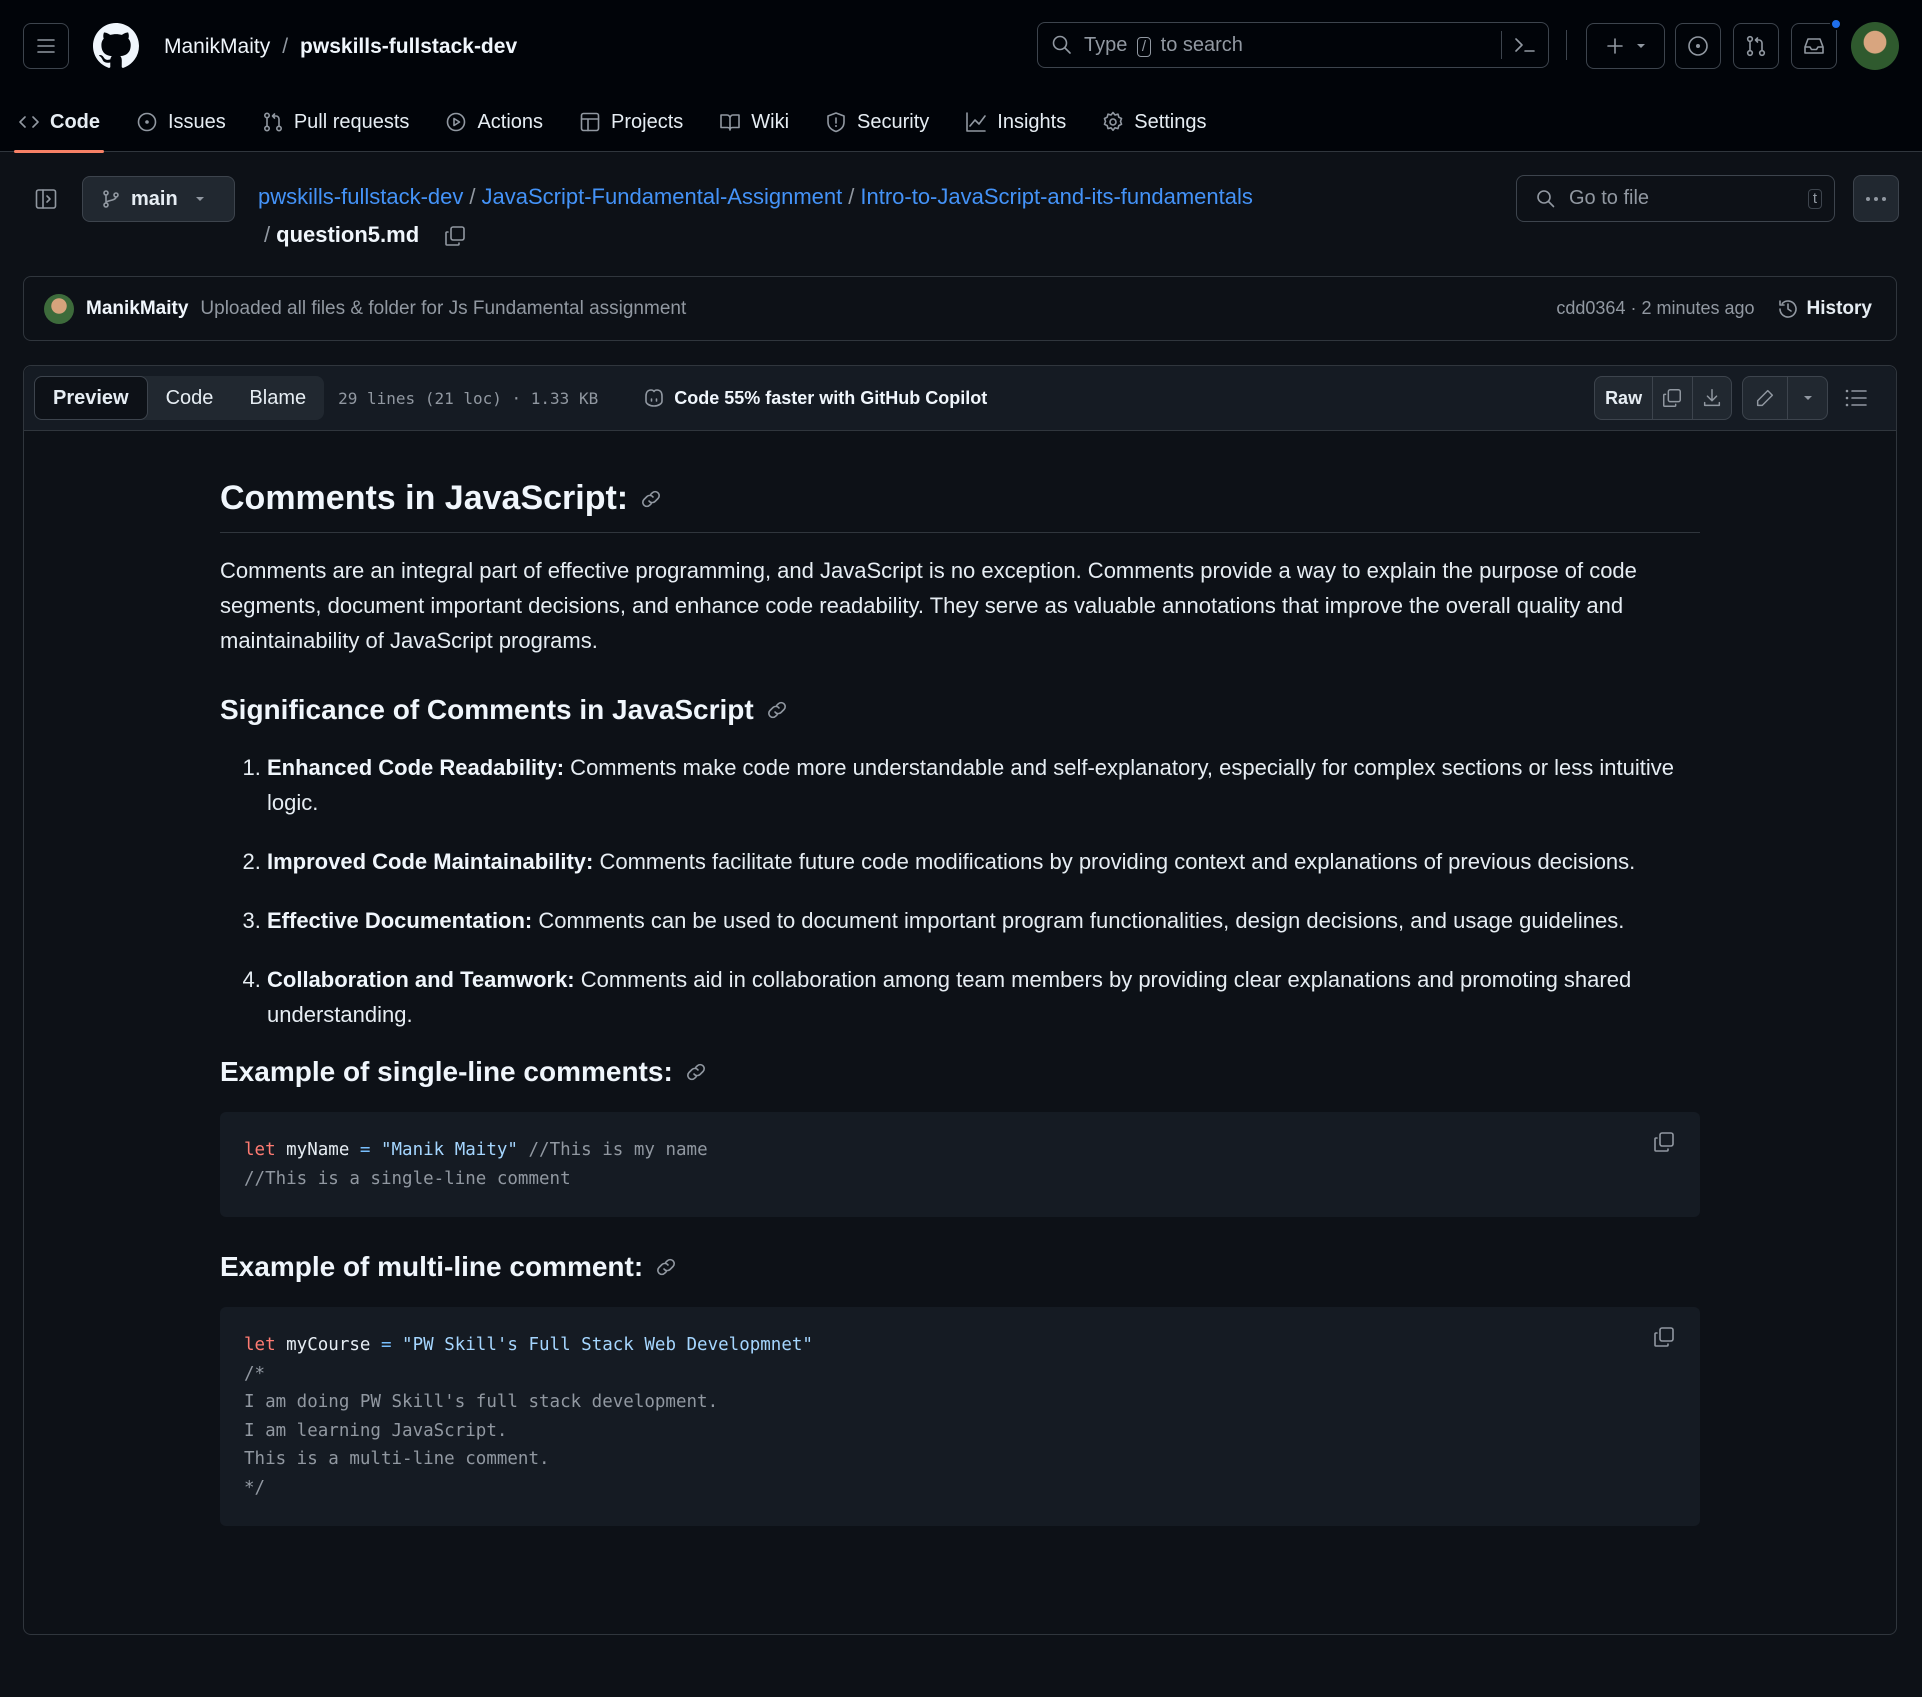 The height and width of the screenshot is (1697, 1922). What do you see at coordinates (111, 199) in the screenshot?
I see `branch-icon` at bounding box center [111, 199].